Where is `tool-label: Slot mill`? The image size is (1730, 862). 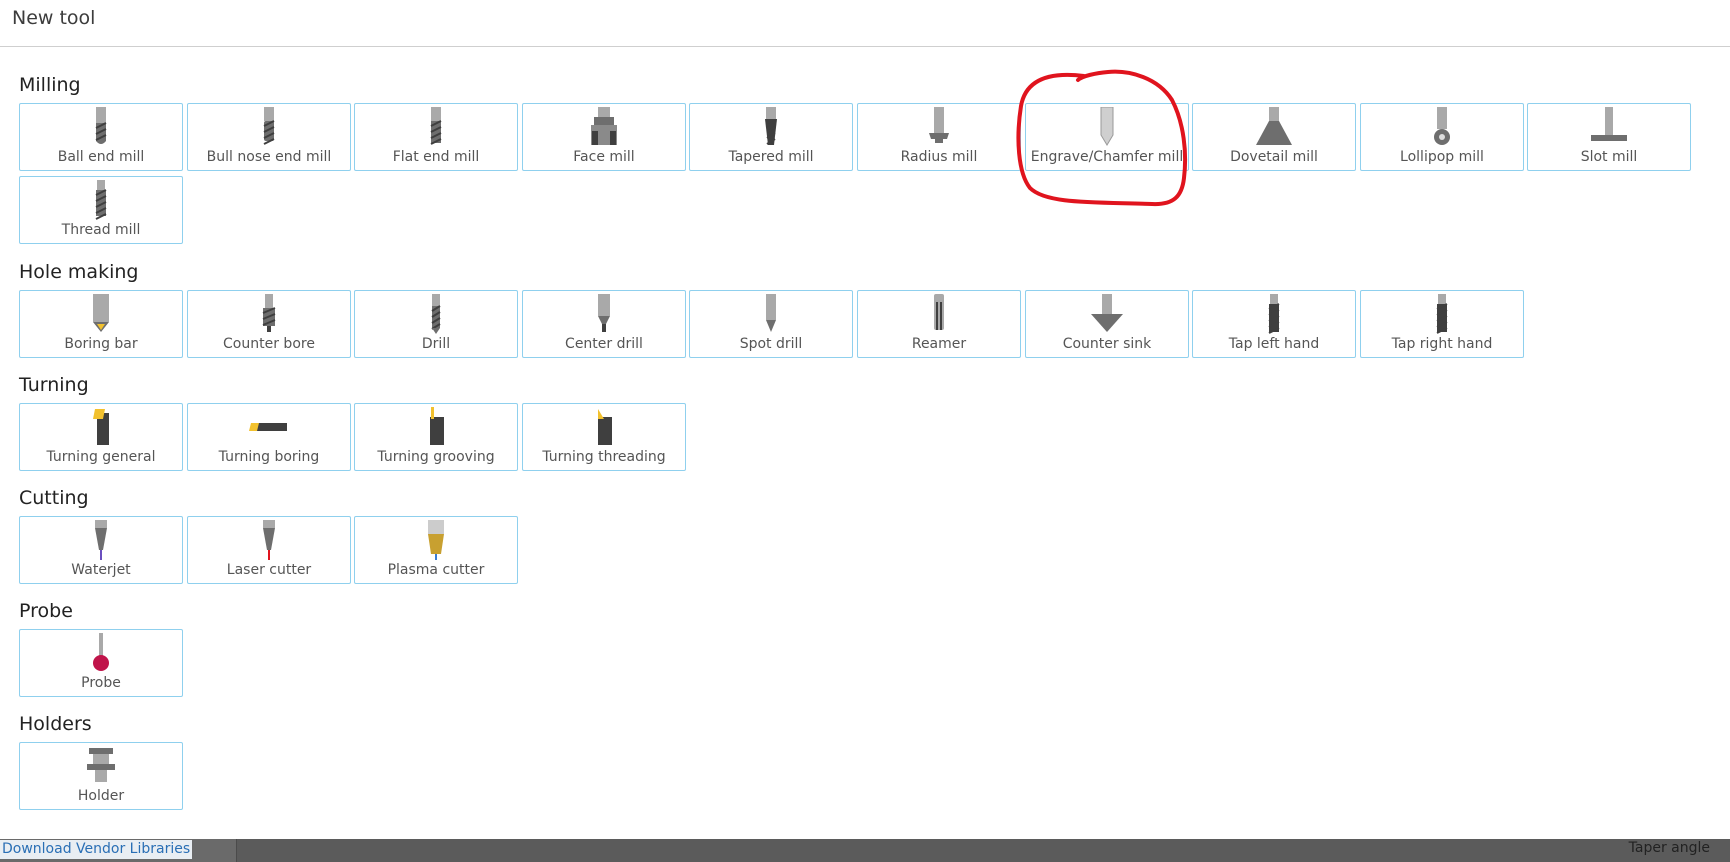
tool-label: Slot mill is located at coordinates (1609, 157).